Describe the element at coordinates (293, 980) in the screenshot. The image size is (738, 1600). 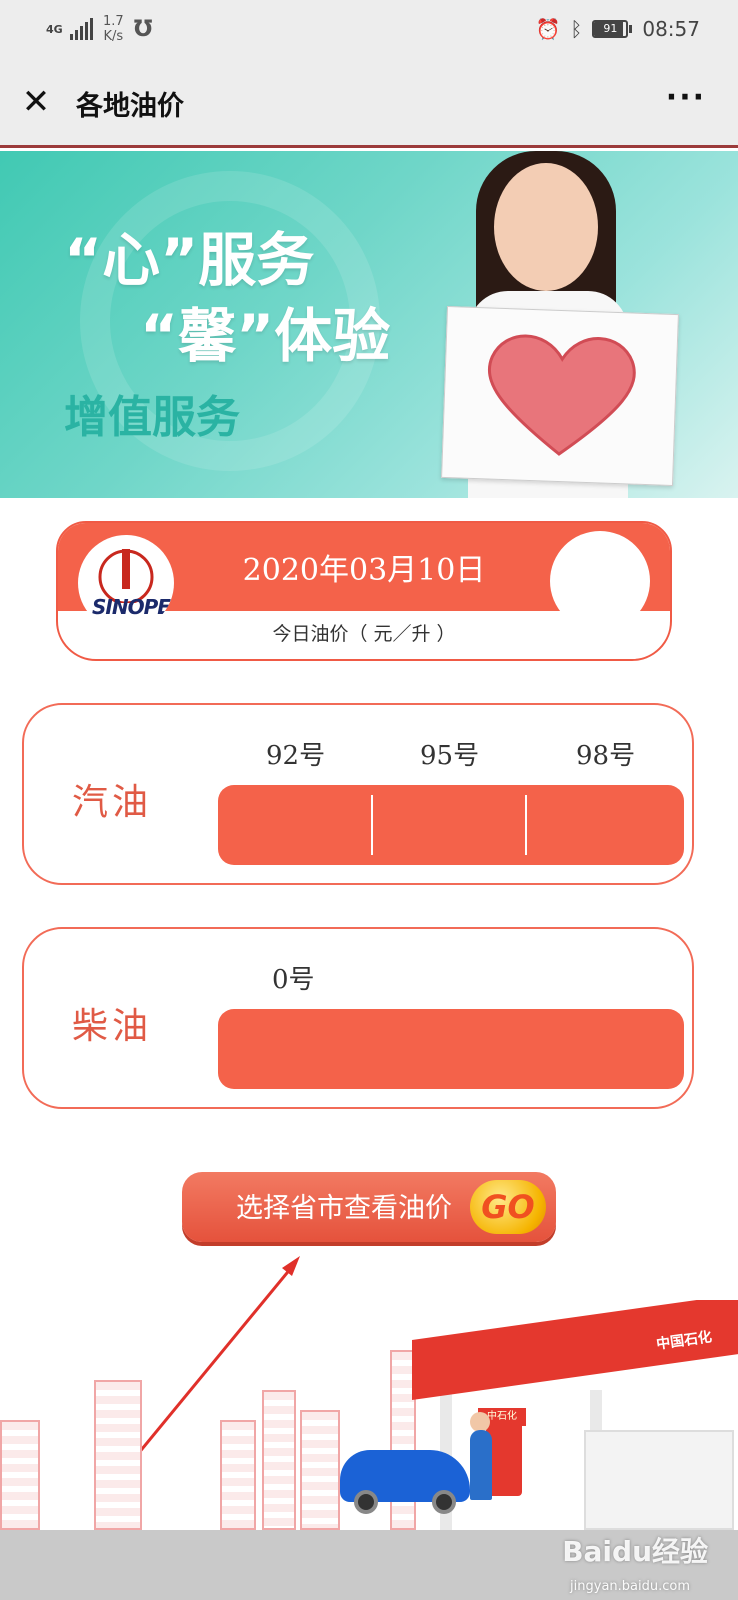
I see `grade-0-label: 0号` at that location.